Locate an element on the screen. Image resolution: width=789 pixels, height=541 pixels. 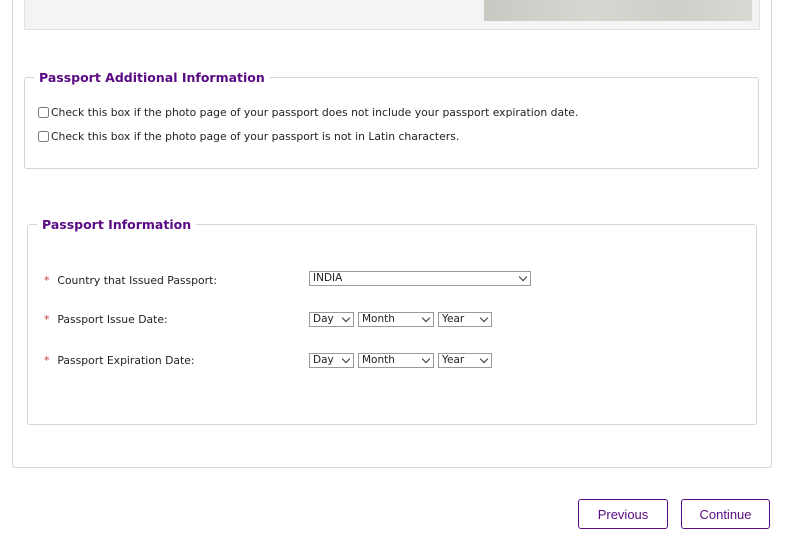
expiry-day-select: Day is located at coordinates (331, 360).